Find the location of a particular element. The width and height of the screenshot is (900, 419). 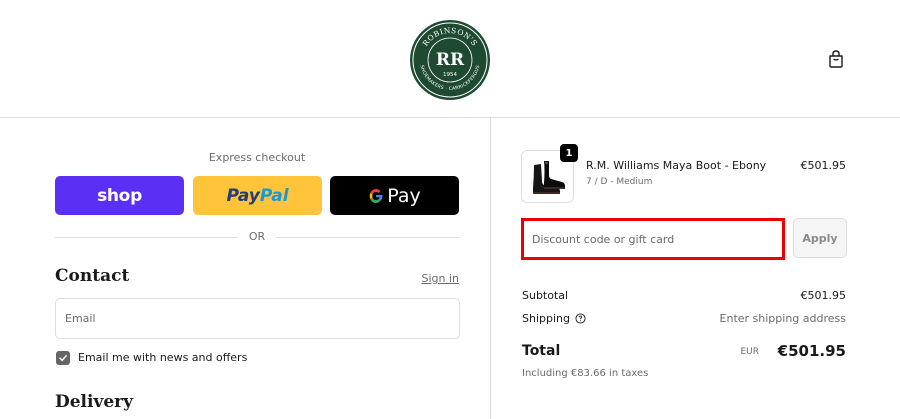

paypal-button: Pay Pal is located at coordinates (257, 195).